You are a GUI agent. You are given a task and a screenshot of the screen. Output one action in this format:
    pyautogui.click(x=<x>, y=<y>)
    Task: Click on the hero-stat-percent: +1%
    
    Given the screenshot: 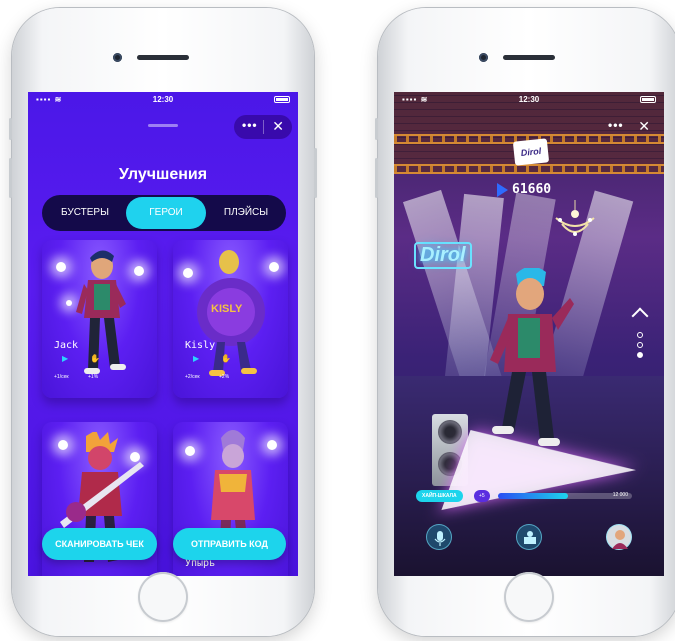 What is the action you would take?
    pyautogui.click(x=93, y=377)
    